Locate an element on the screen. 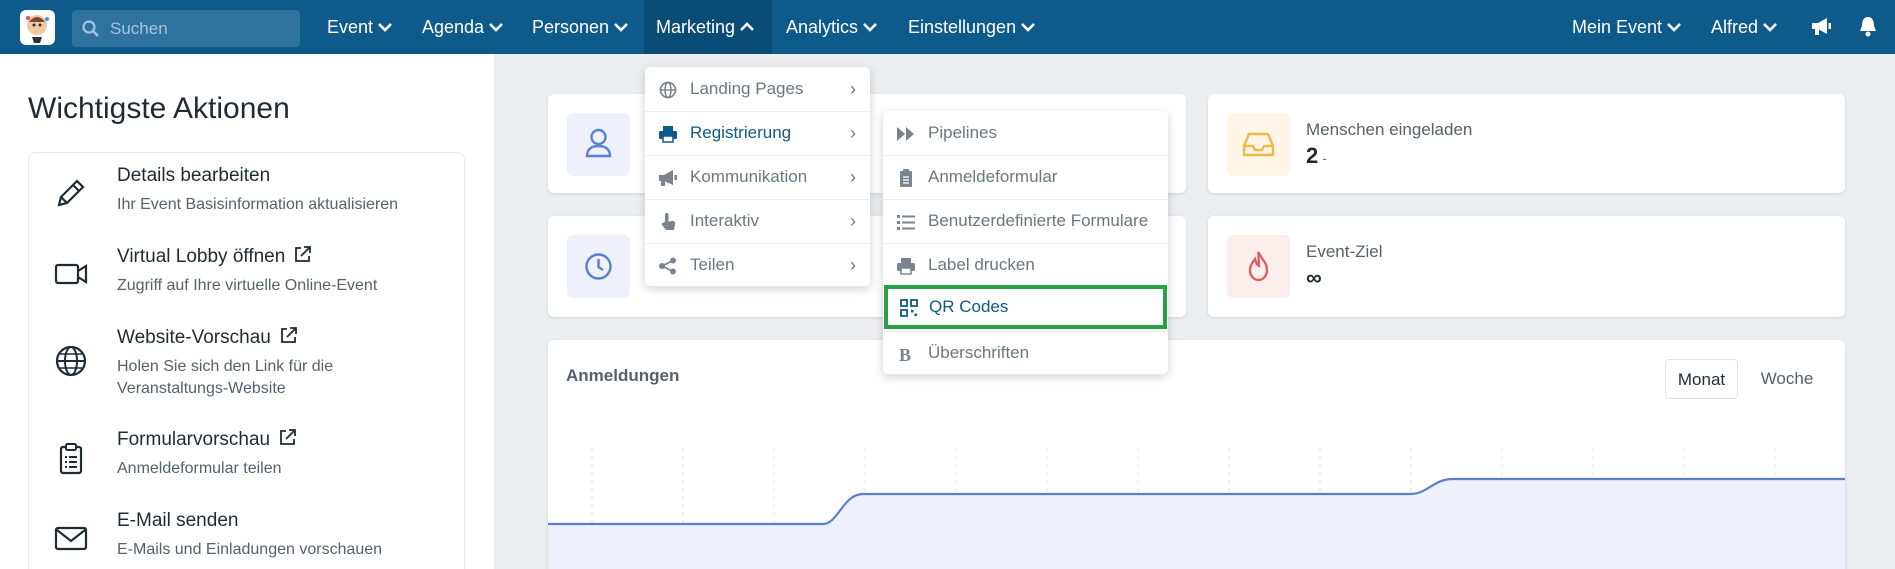  bell-icon is located at coordinates (1868, 26).